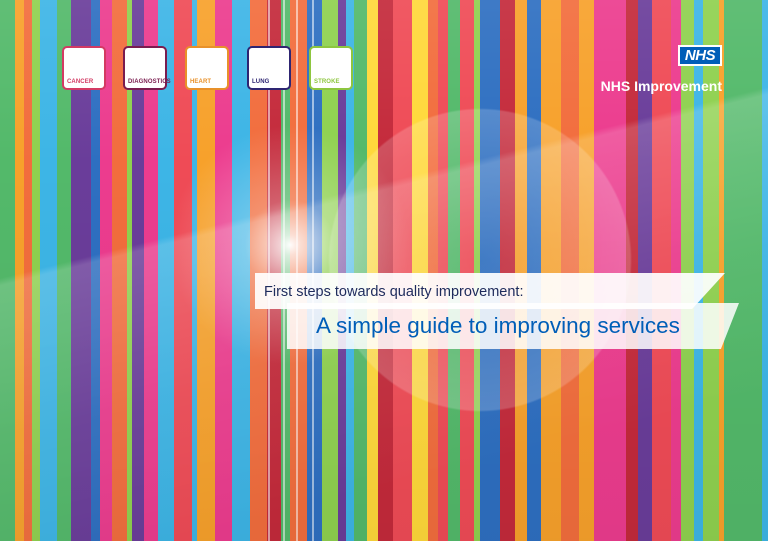  I want to click on cover-subtitle: First steps towards quality improvement:, so click(394, 292).